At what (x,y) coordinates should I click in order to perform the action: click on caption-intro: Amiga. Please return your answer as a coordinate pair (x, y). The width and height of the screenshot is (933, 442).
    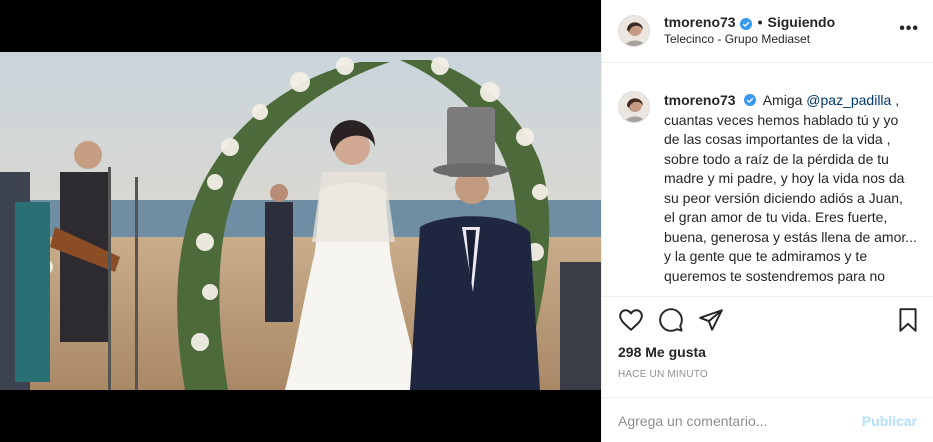
    Looking at the image, I should click on (782, 100).